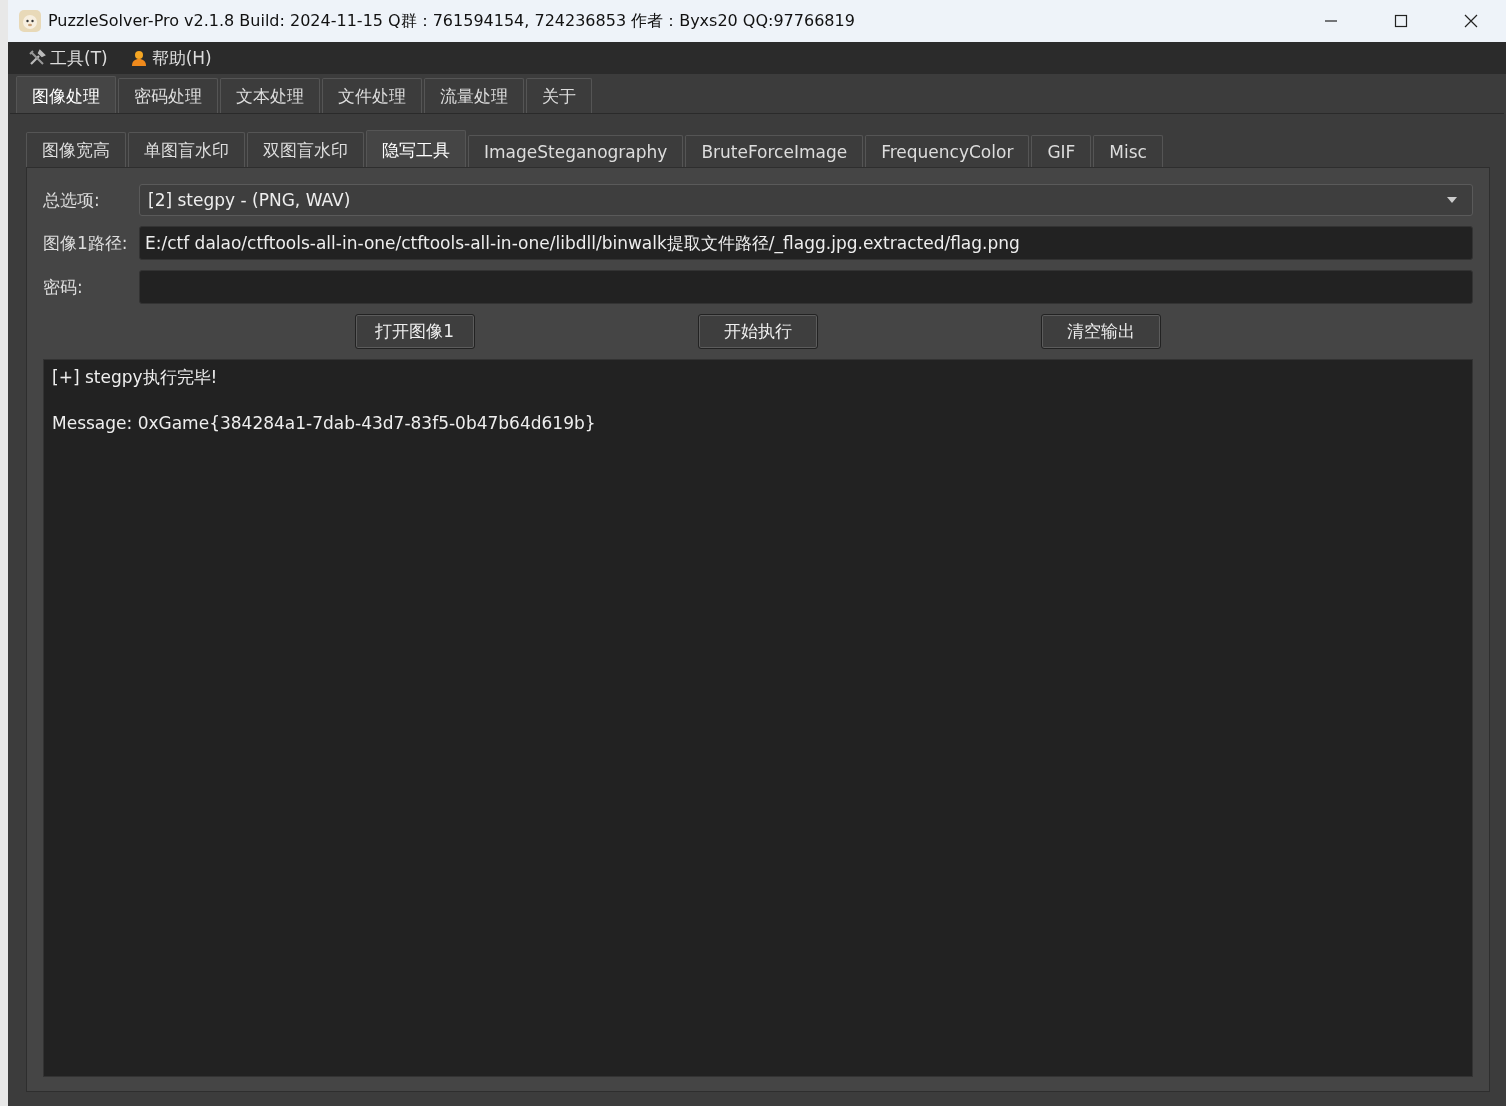  Describe the element at coordinates (576, 151) in the screenshot. I see `tab: ImageSteganography` at that location.